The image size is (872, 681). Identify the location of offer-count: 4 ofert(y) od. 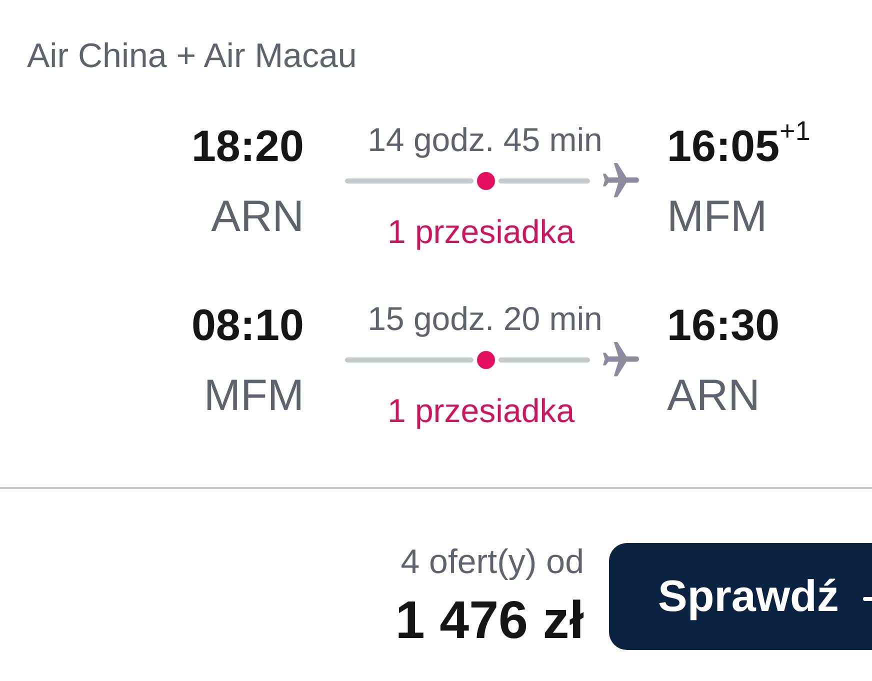
(492, 562).